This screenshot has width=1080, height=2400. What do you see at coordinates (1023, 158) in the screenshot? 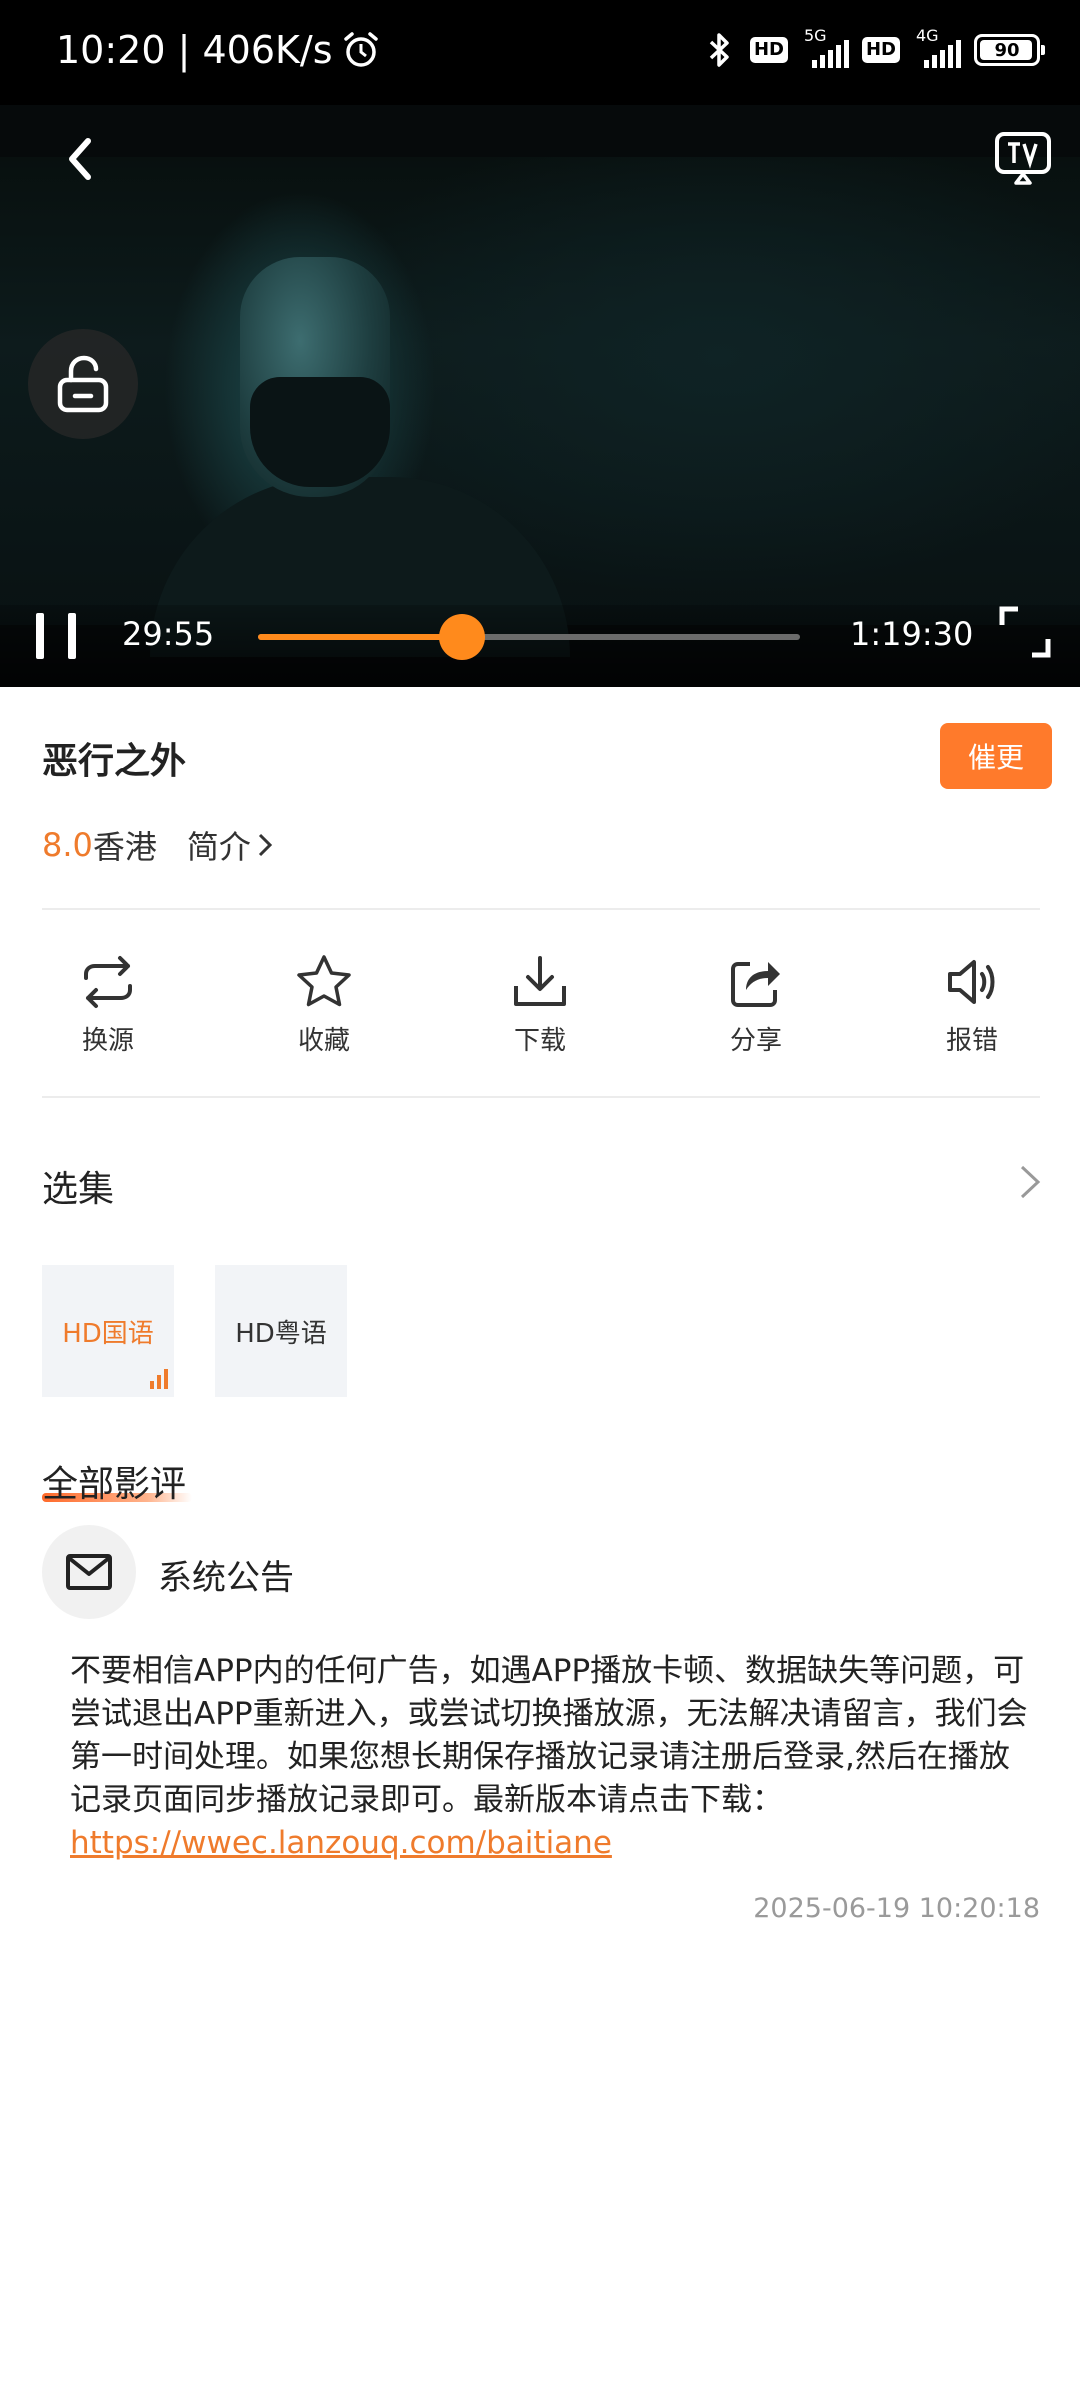
I see `tv-cast-icon` at bounding box center [1023, 158].